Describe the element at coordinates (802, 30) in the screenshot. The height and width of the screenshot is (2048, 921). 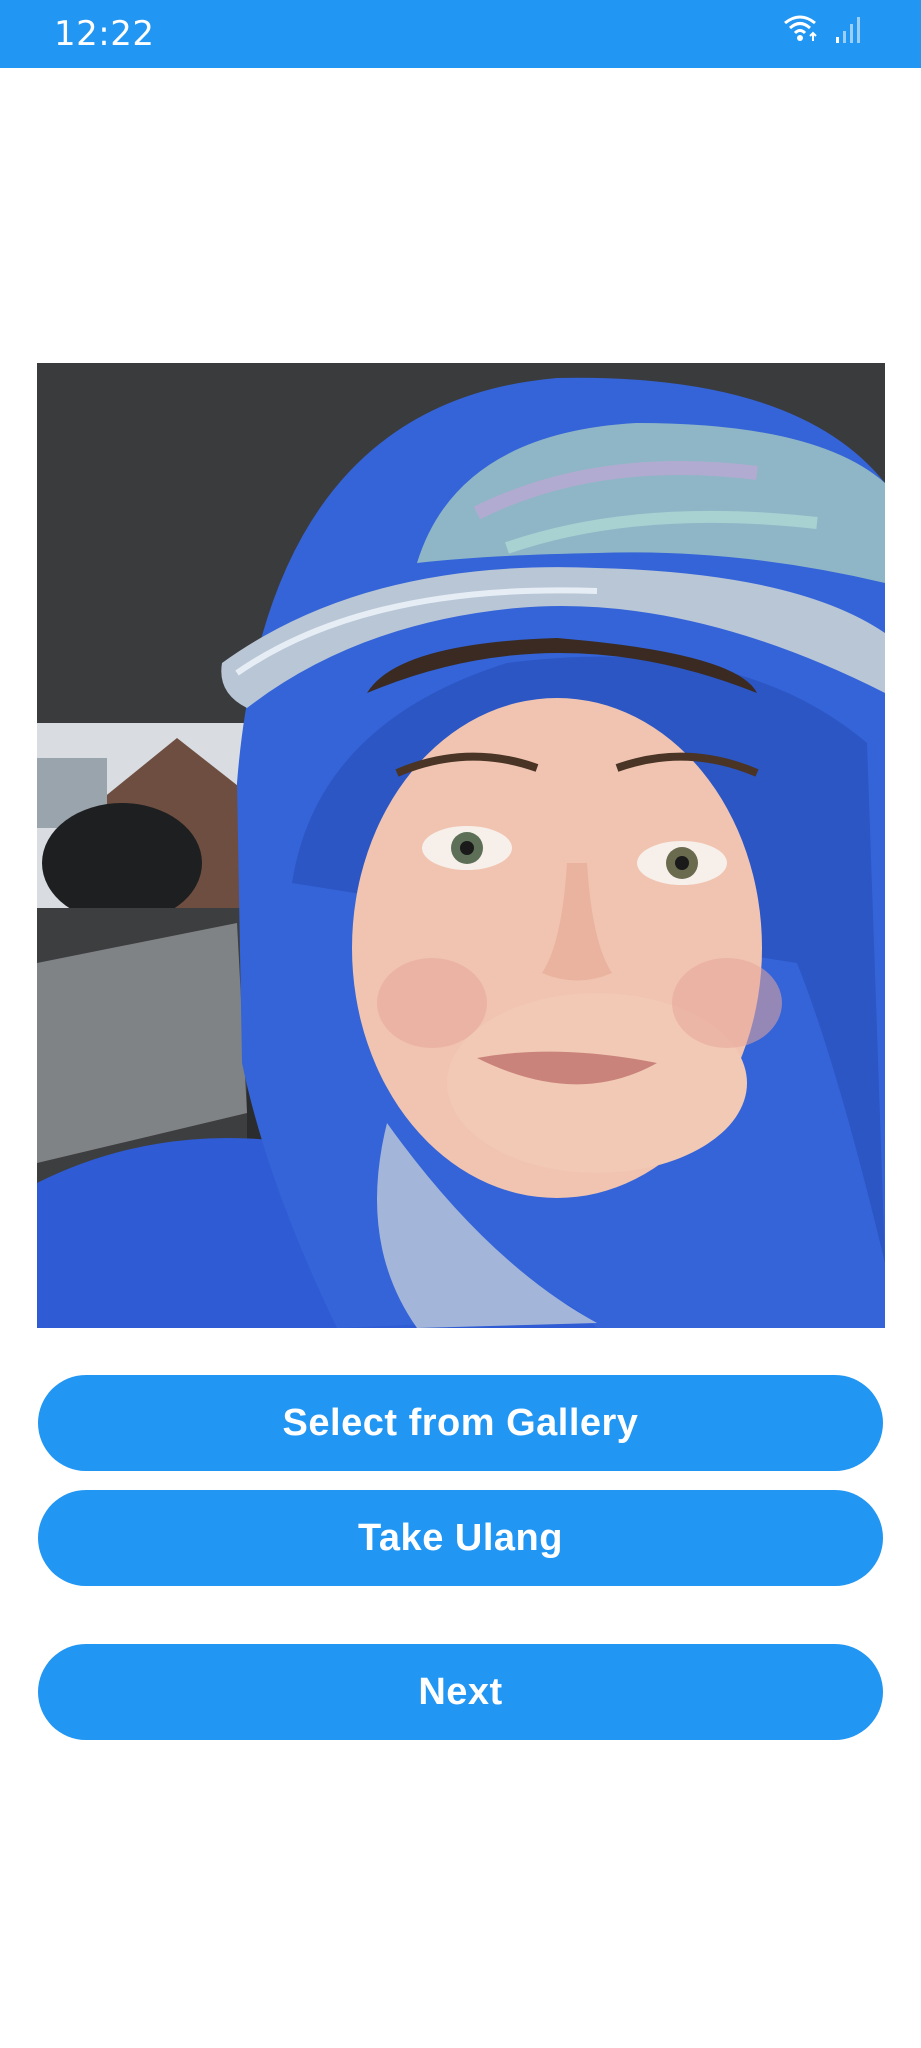
I see `wifi-icon` at that location.